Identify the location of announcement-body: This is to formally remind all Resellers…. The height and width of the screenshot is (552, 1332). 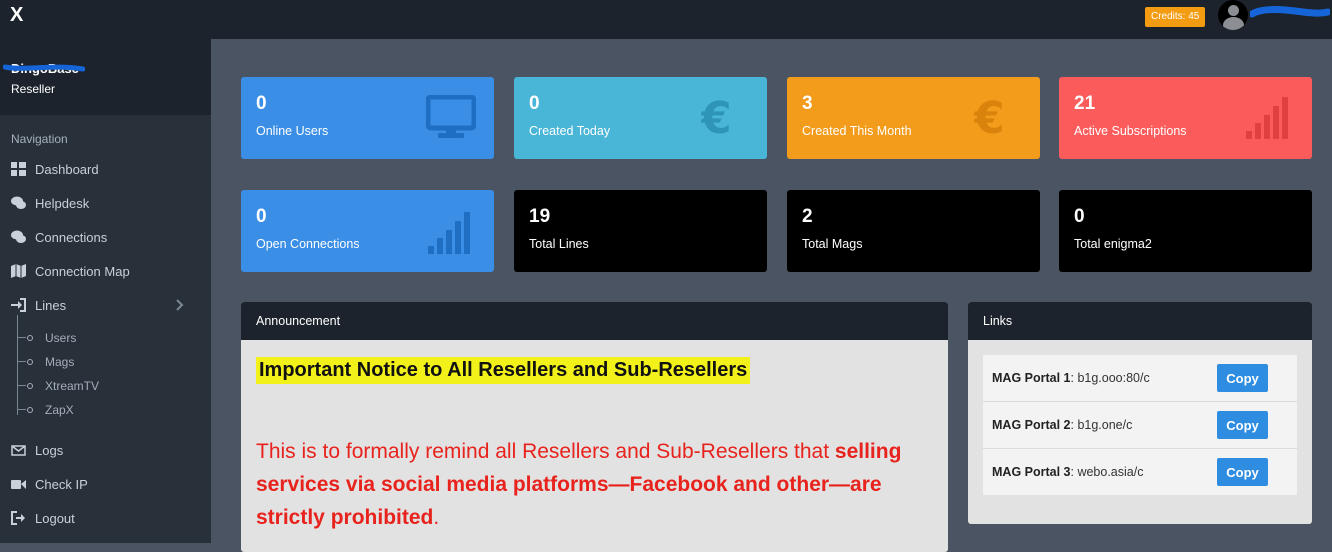
(581, 484).